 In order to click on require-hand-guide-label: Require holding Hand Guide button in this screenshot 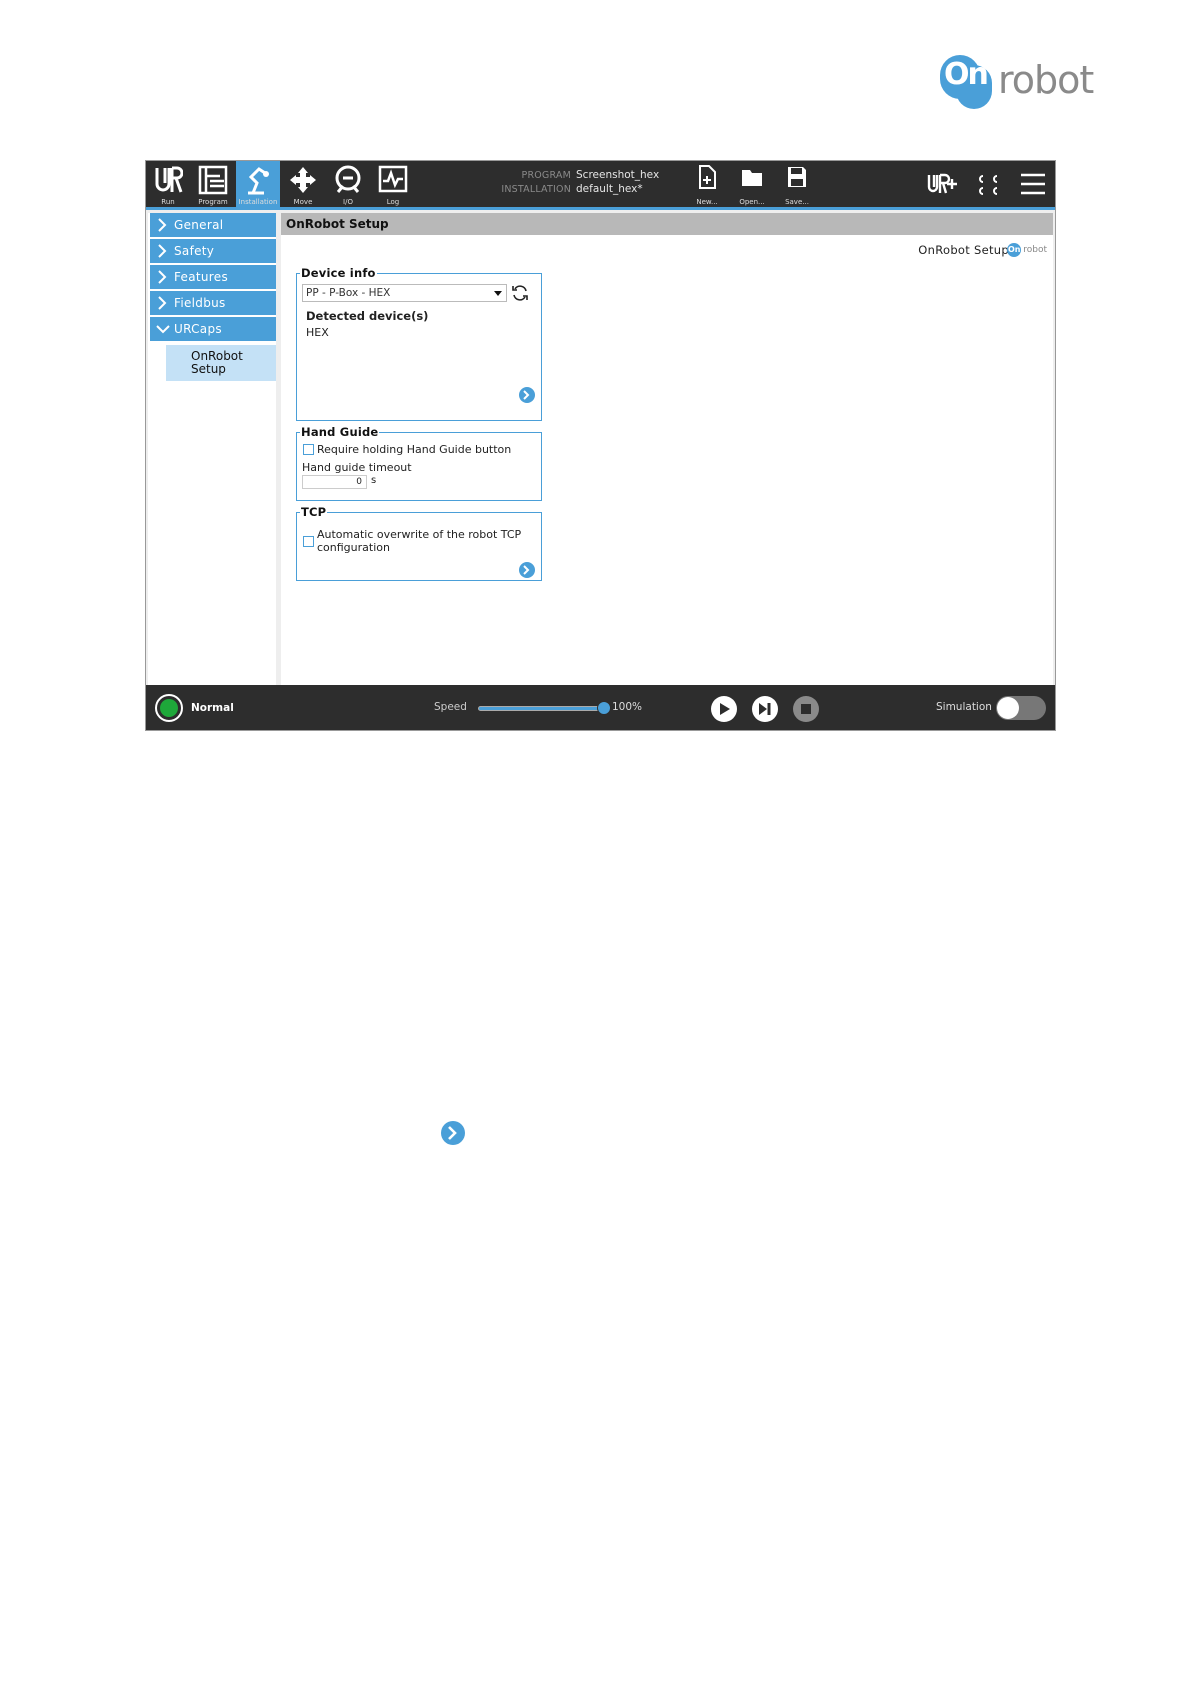, I will do `click(414, 449)`.